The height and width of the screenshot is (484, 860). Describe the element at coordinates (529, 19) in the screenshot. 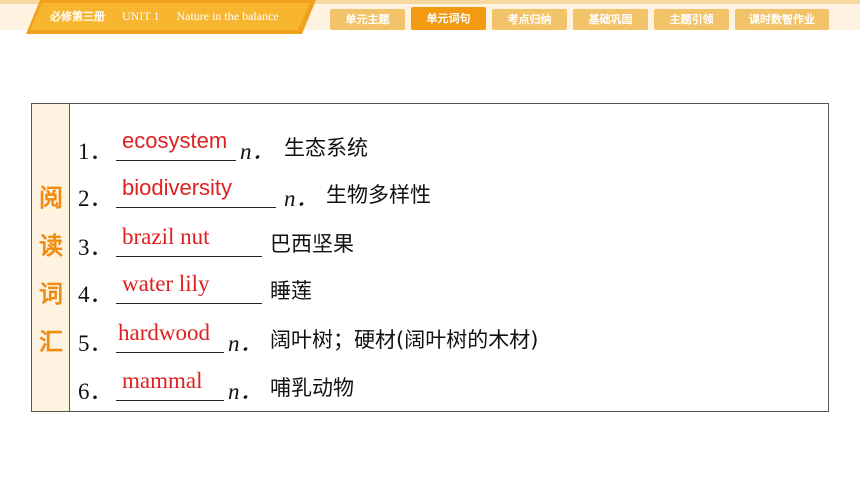

I see `tab-key-points: 考点归纳` at that location.